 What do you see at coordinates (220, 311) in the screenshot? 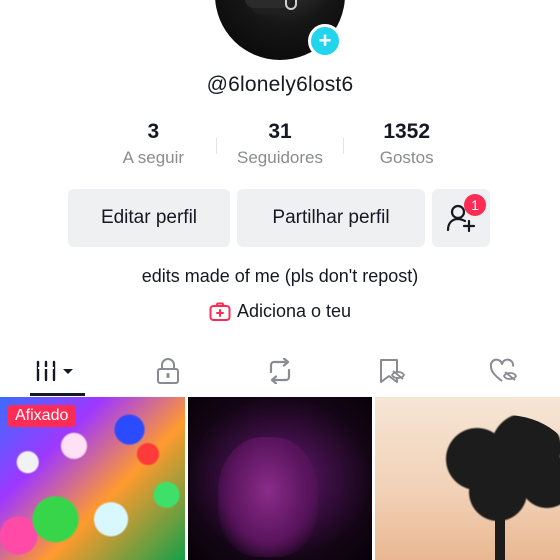
I see `camera-add-icon` at bounding box center [220, 311].